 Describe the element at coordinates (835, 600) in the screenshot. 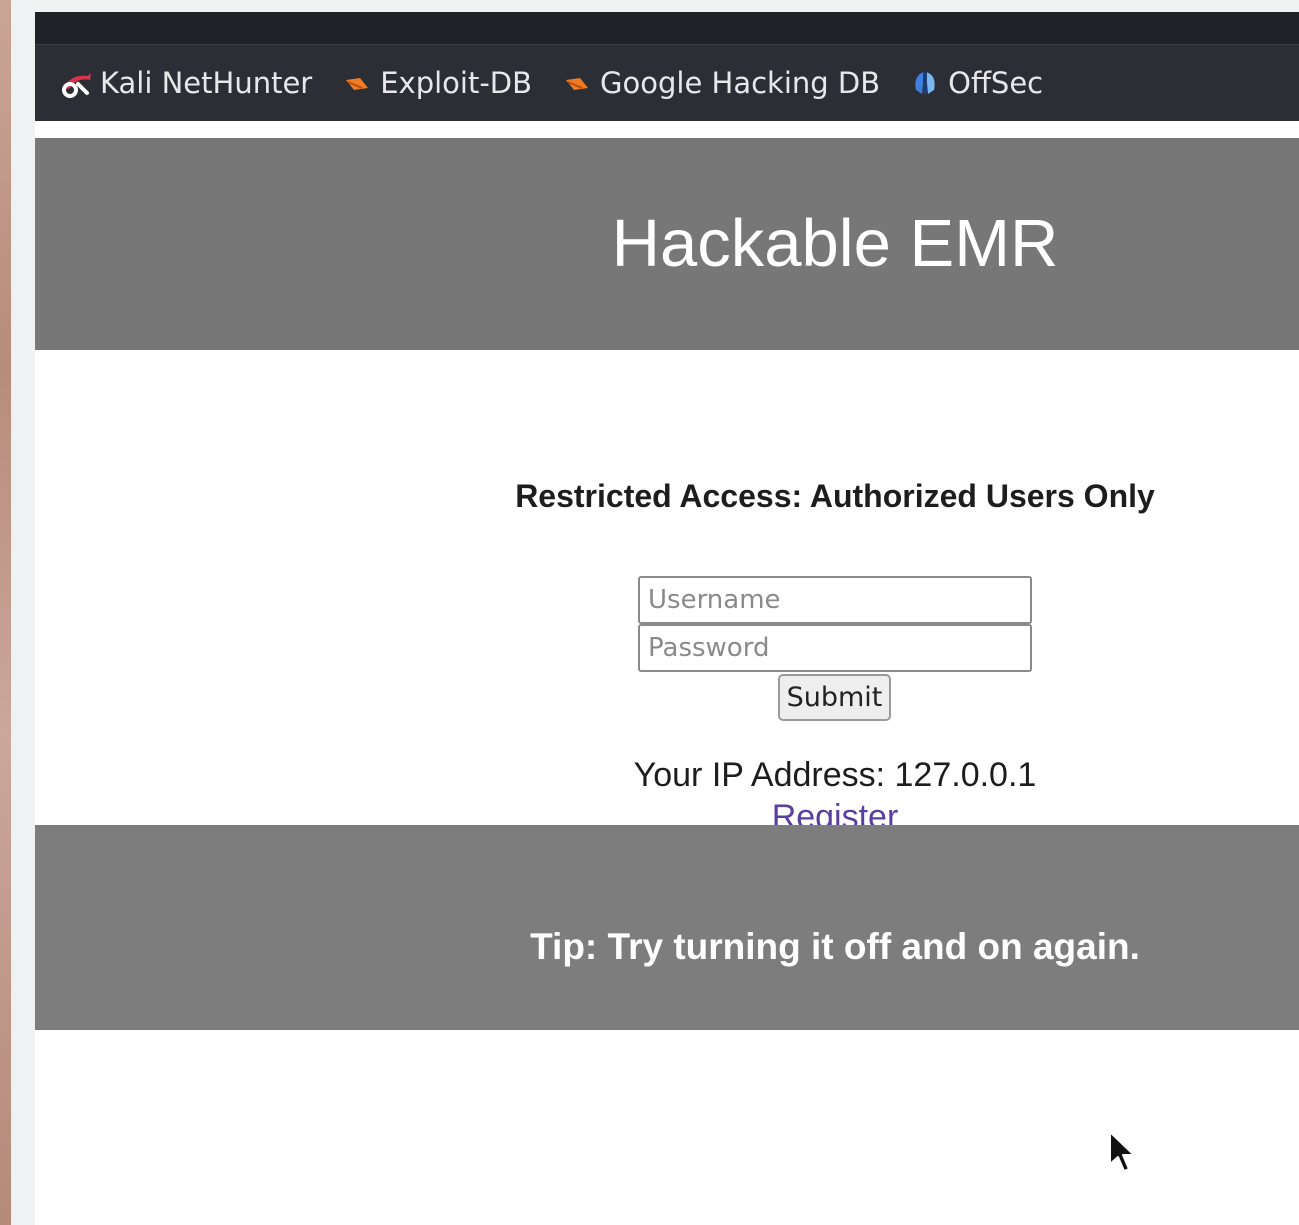

I see `username-field` at that location.